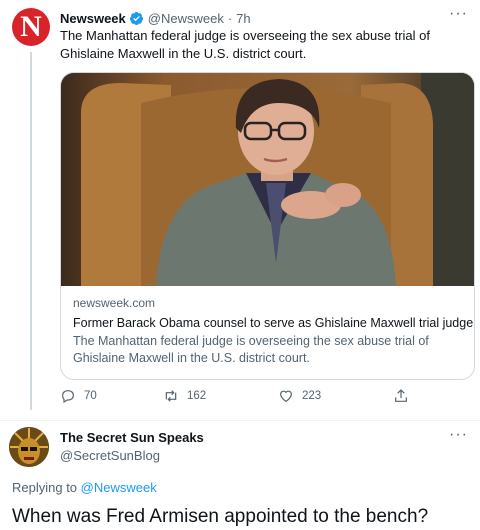  What do you see at coordinates (114, 303) in the screenshot?
I see `link-card-domain: newsweek.com` at bounding box center [114, 303].